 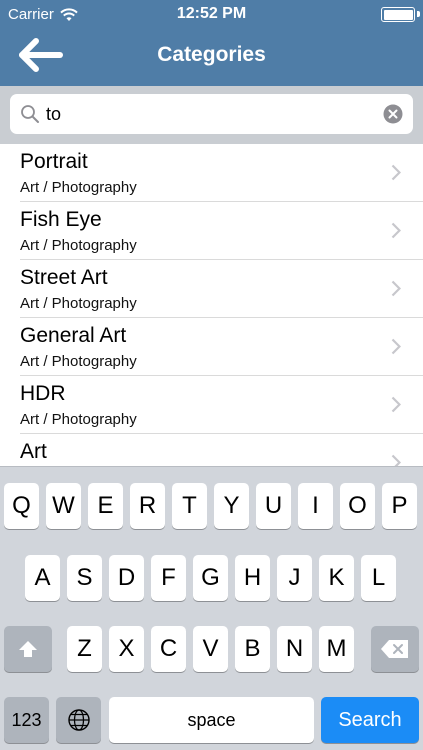 I want to click on item-title: General Art, so click(x=73, y=335).